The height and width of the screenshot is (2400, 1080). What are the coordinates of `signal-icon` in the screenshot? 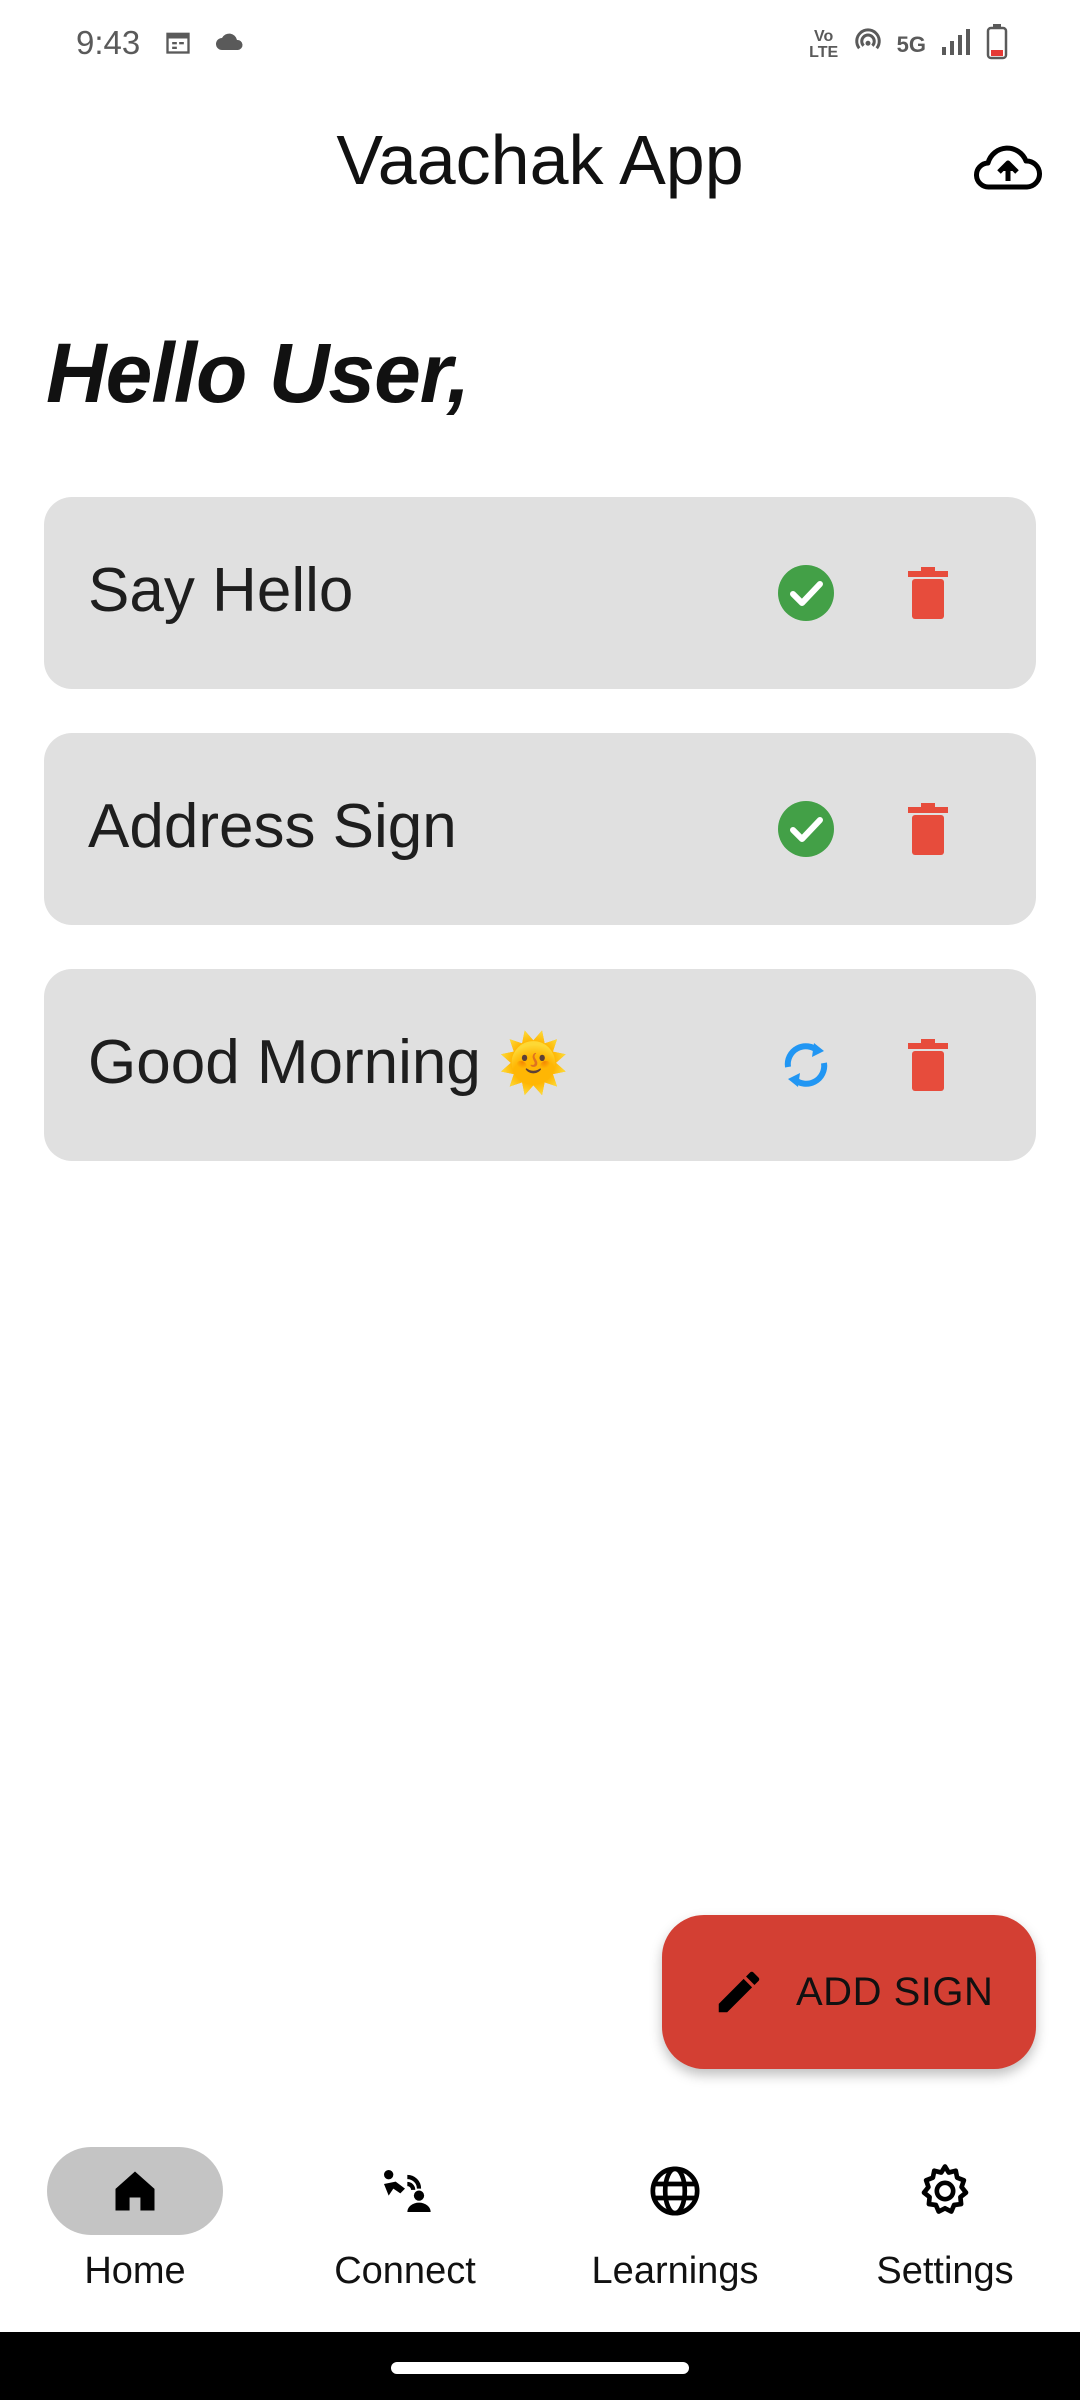 It's located at (956, 44).